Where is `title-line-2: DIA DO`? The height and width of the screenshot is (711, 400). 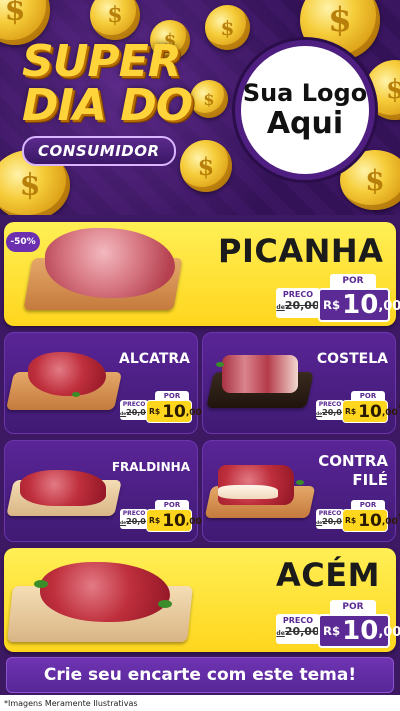 title-line-2: DIA DO is located at coordinates (107, 105).